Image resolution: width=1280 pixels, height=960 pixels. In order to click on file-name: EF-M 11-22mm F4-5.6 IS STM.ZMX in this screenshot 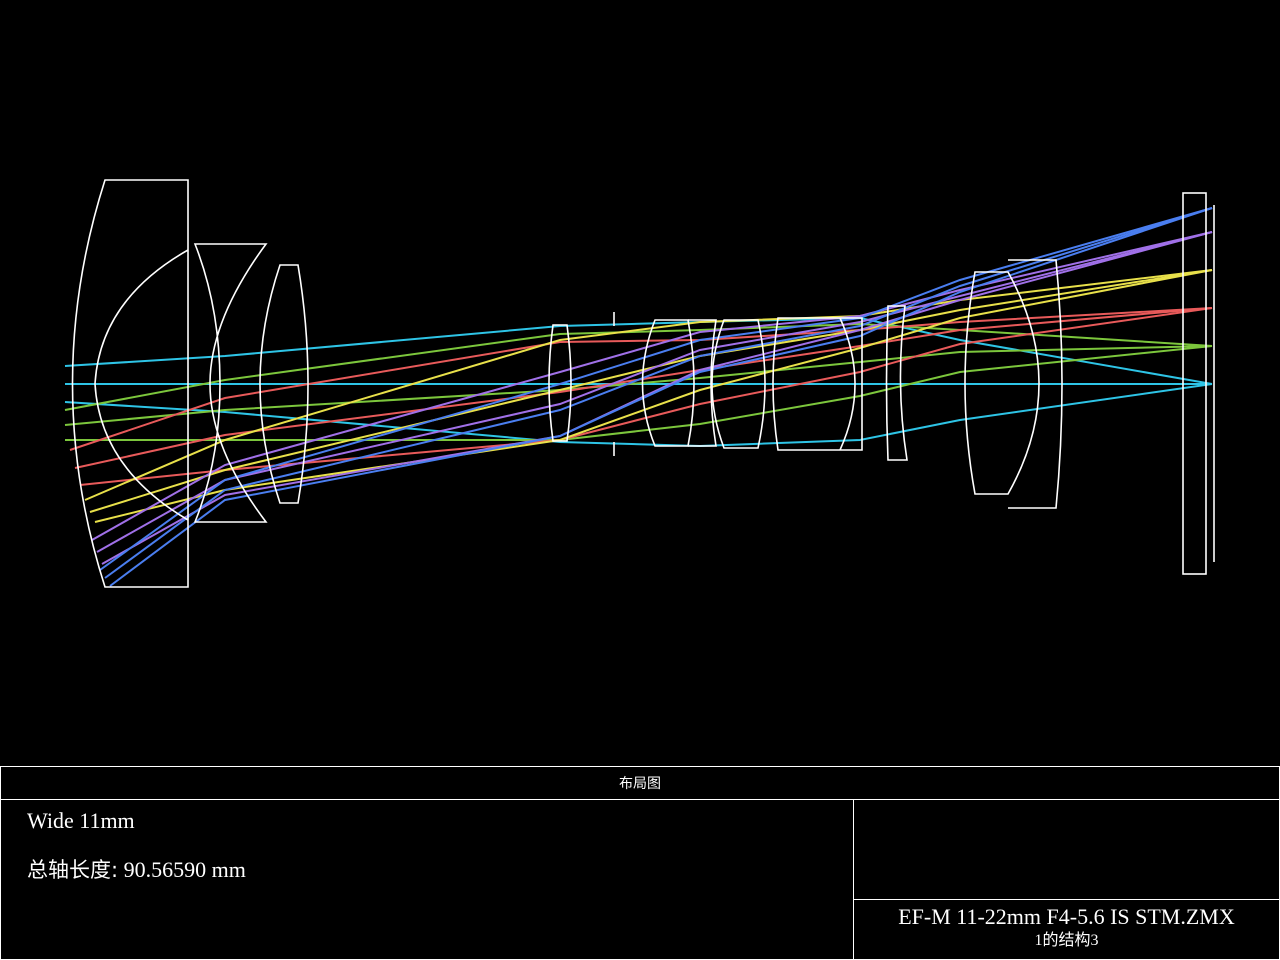, I will do `click(1066, 916)`.